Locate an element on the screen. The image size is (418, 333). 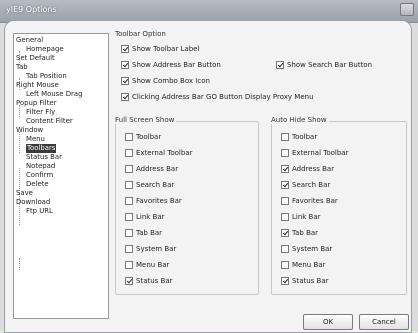
tree-connector is located at coordinates (19, 142).